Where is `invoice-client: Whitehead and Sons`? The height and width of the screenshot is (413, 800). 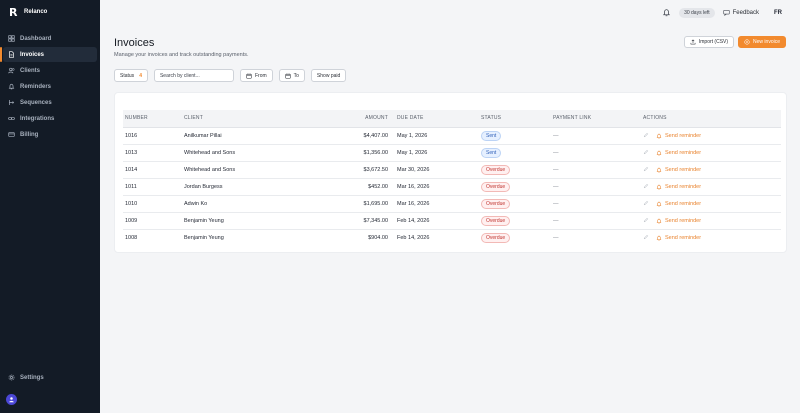 invoice-client: Whitehead and Sons is located at coordinates (210, 152).